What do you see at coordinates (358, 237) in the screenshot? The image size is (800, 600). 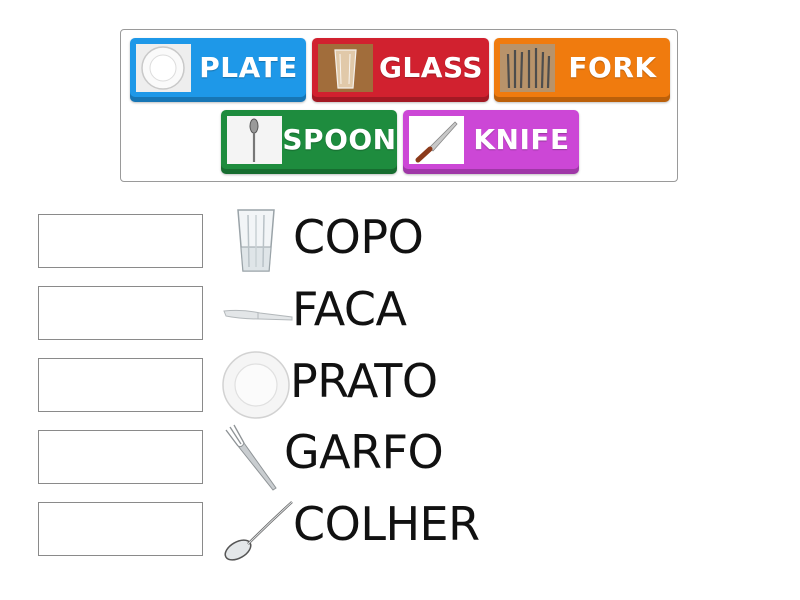 I see `word-copo: COPO` at bounding box center [358, 237].